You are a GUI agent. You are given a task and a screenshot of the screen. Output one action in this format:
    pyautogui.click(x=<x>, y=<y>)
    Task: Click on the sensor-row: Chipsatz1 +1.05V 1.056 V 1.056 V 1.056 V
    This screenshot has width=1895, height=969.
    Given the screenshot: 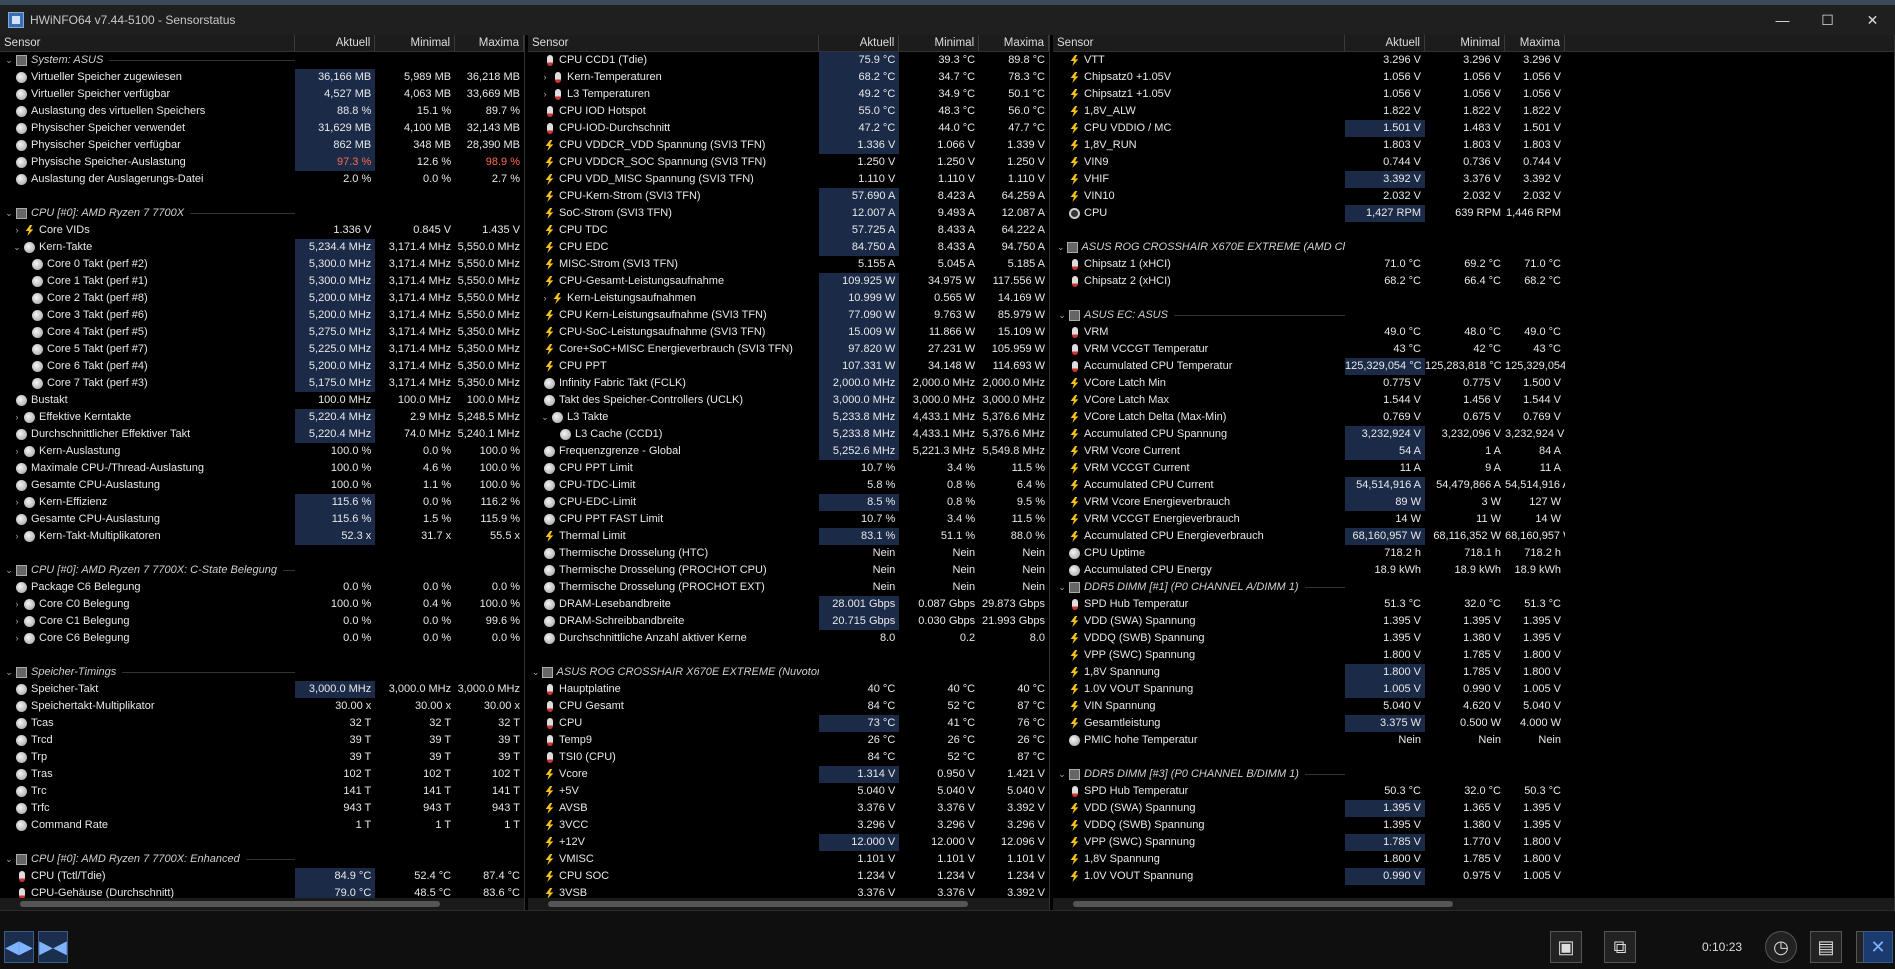 What is the action you would take?
    pyautogui.click(x=1473, y=94)
    